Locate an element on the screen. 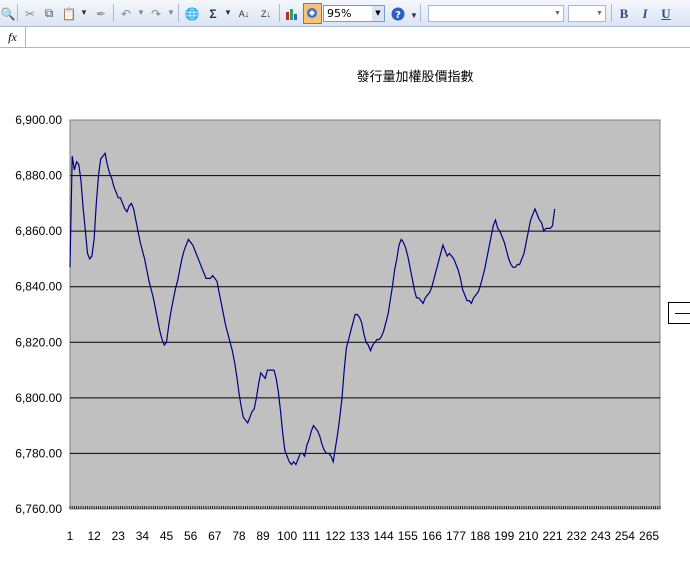  sort-ascending-icon: A↓ is located at coordinates (244, 13).